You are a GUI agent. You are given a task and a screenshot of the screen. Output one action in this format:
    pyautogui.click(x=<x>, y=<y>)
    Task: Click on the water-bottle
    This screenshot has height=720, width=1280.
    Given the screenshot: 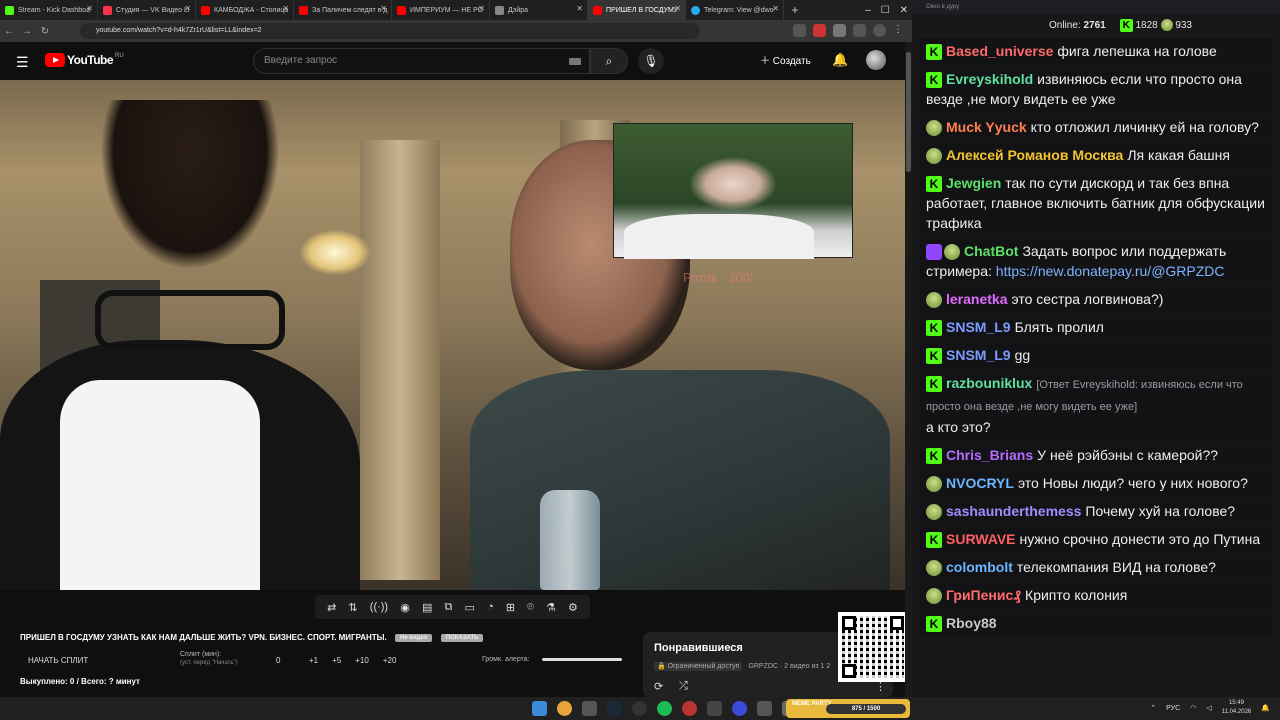 What is the action you would take?
    pyautogui.click(x=570, y=540)
    